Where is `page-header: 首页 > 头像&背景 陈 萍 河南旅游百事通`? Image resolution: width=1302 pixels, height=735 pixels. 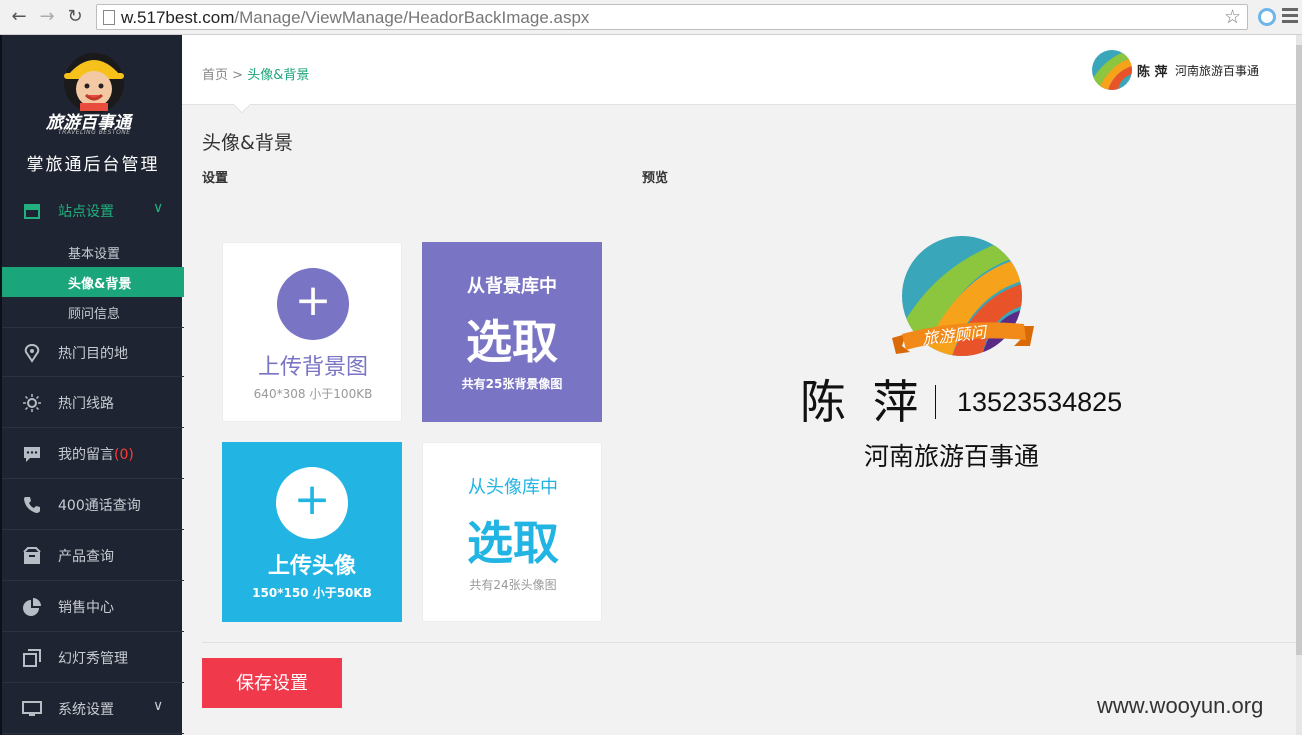
page-header: 首页 > 头像&背景 陈 萍 河南旅游百事通 is located at coordinates (739, 74).